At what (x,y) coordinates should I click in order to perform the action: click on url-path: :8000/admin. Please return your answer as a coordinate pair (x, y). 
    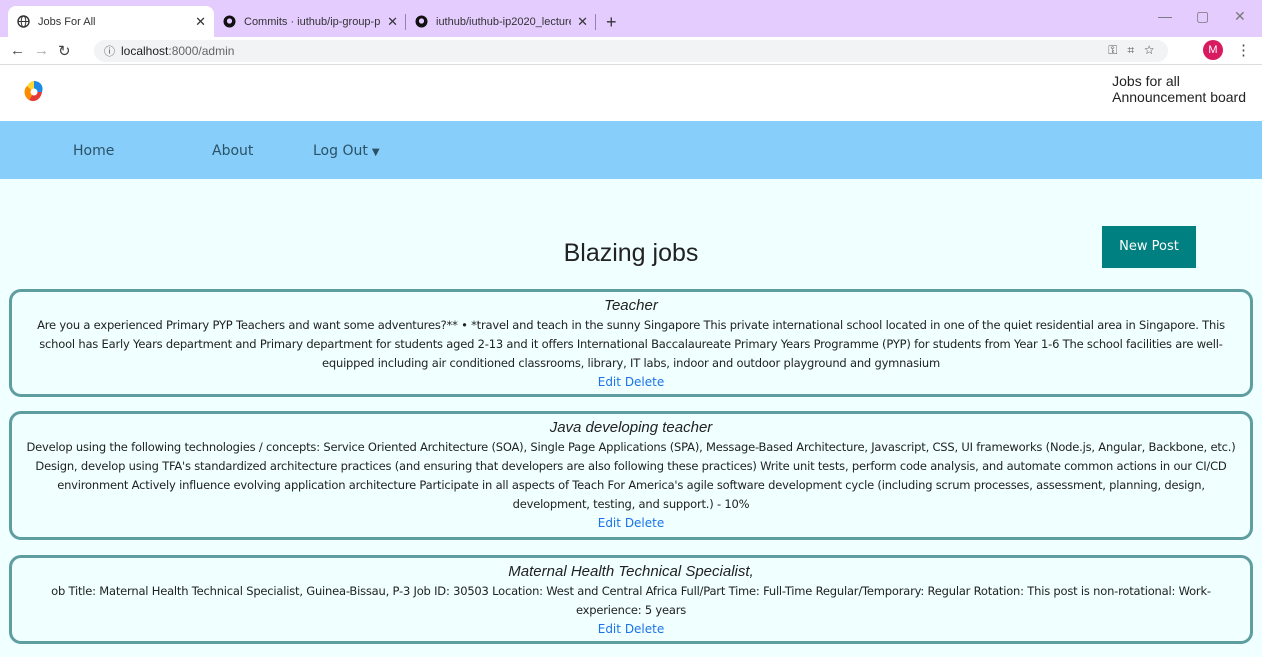
    Looking at the image, I should click on (201, 51).